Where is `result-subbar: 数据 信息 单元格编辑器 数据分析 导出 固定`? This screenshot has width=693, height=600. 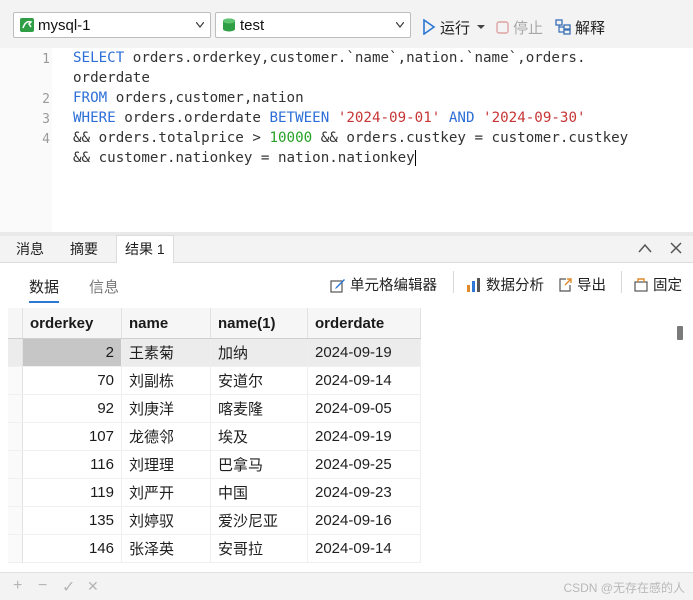
result-subbar: 数据 信息 单元格编辑器 数据分析 导出 固定 is located at coordinates (346, 284).